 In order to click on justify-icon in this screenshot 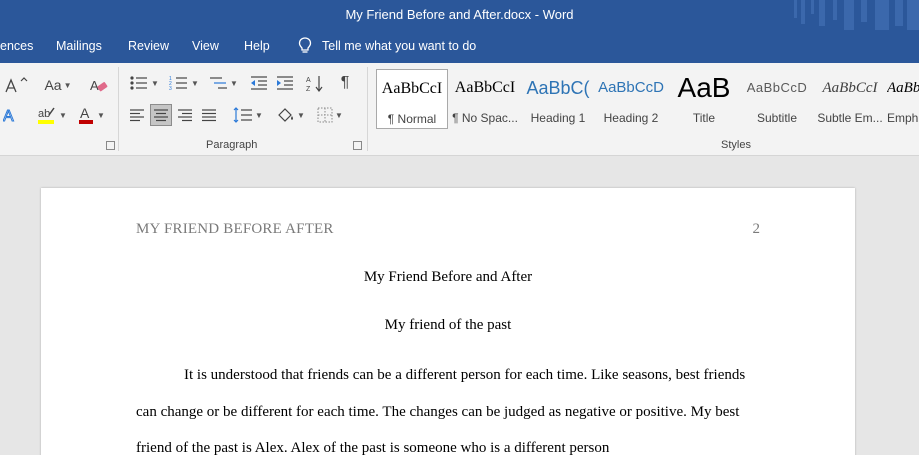, I will do `click(209, 115)`.